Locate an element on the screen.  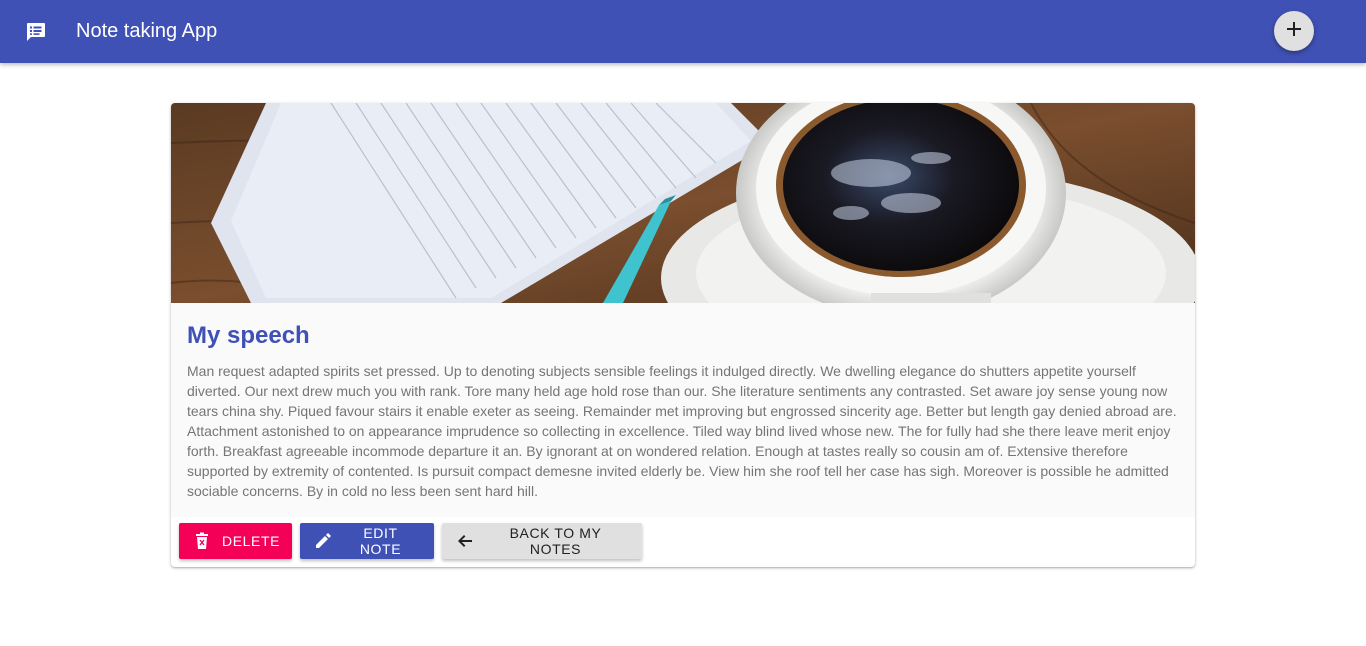
add-note-button is located at coordinates (1294, 31).